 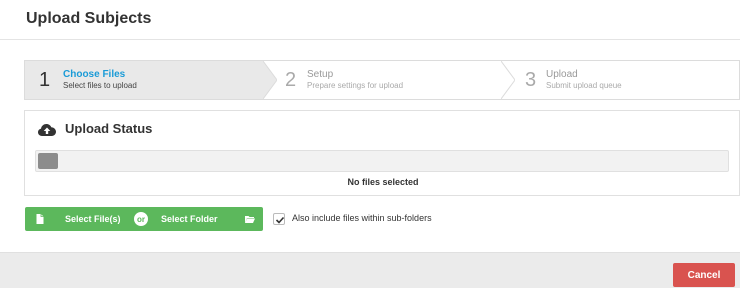 What do you see at coordinates (584, 85) in the screenshot?
I see `step-subtitle: Submit upload queue` at bounding box center [584, 85].